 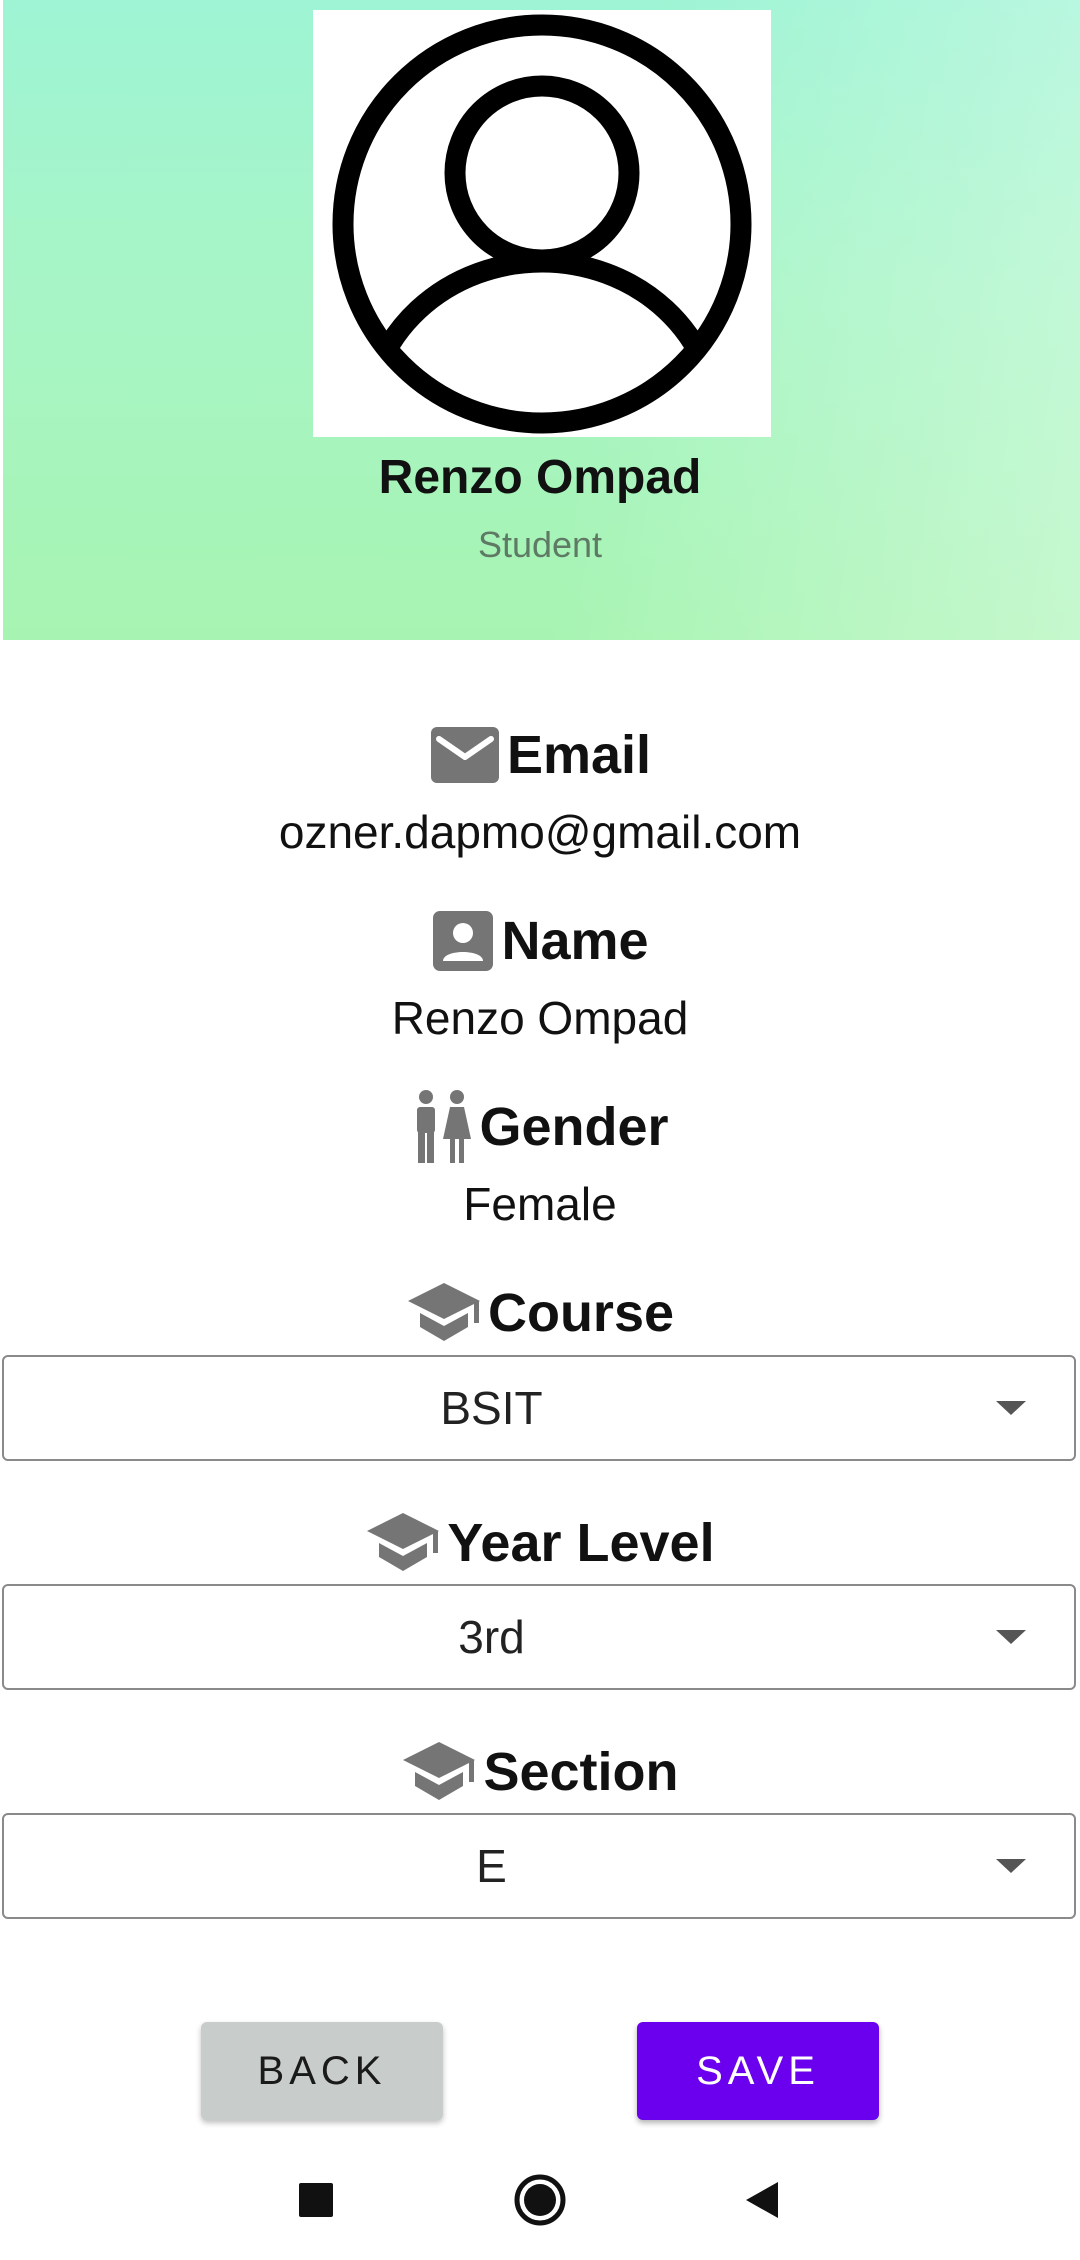 I want to click on profile-name: Renzo Ompad, so click(x=540, y=477).